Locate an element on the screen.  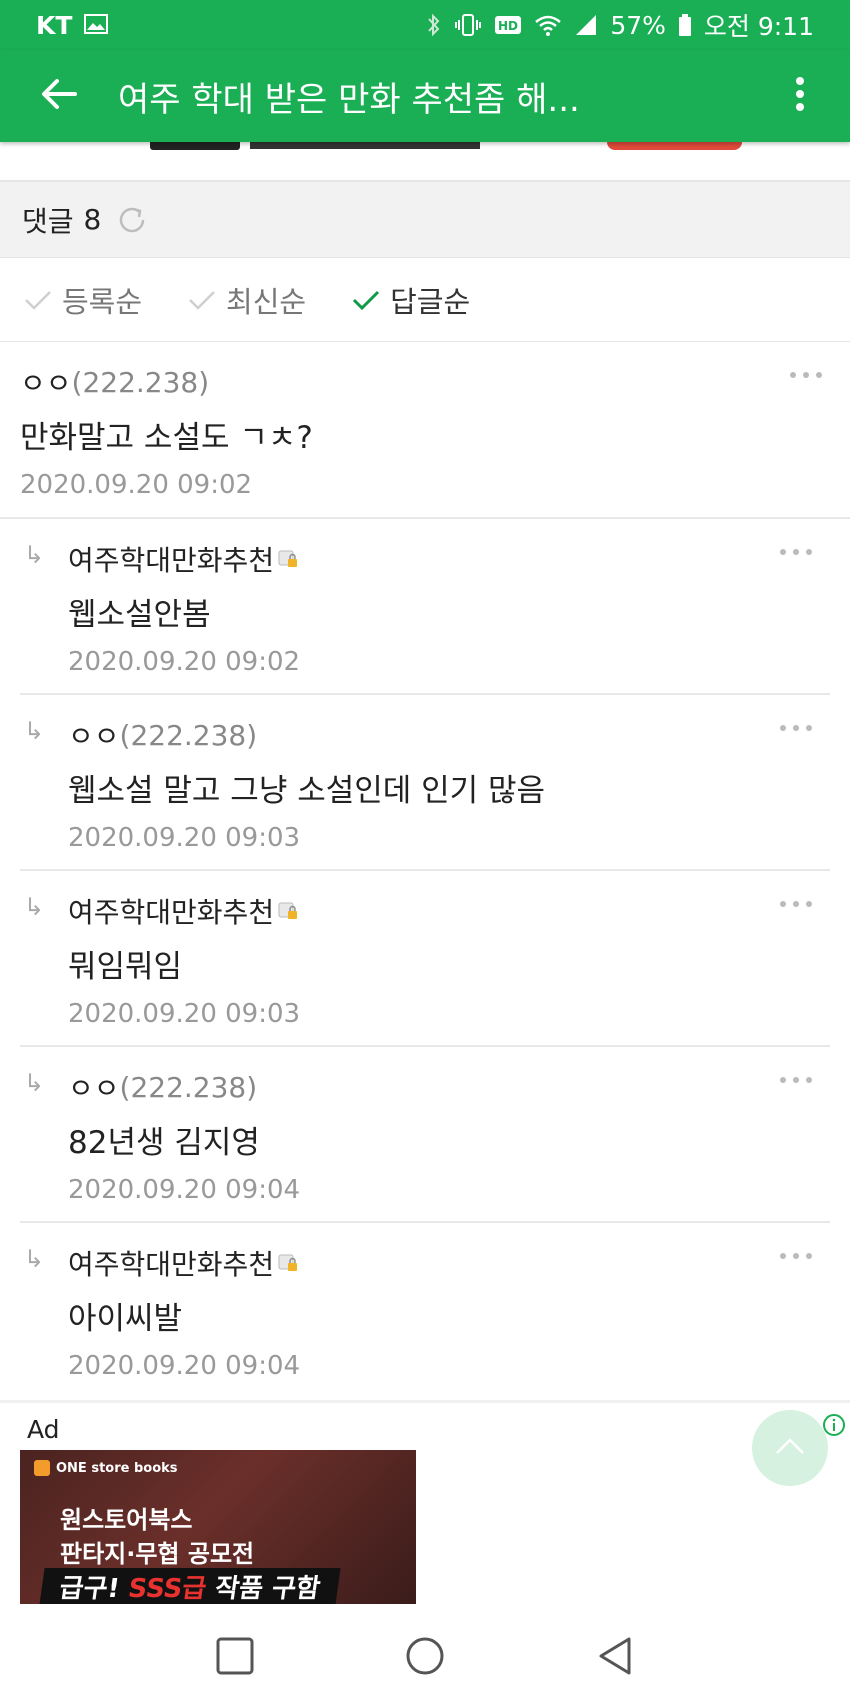
arrow-left-icon is located at coordinates (59, 96).